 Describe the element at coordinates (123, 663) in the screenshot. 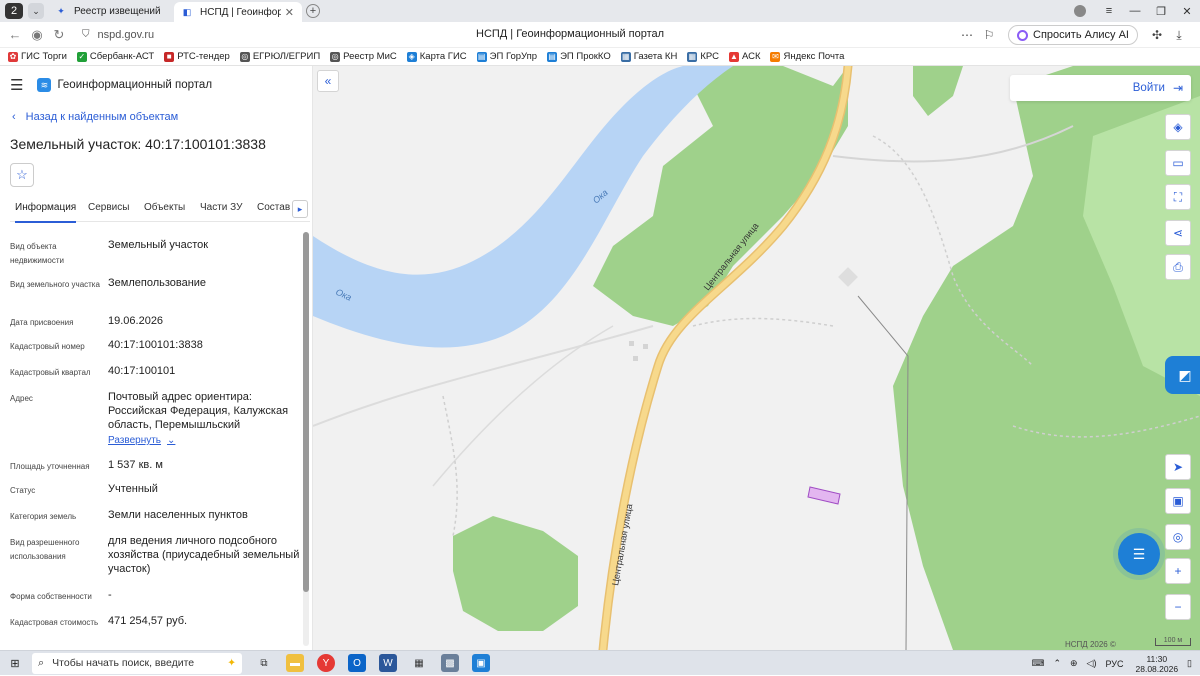

I see `search-placeholder: Чтобы начать поиск, введите` at that location.